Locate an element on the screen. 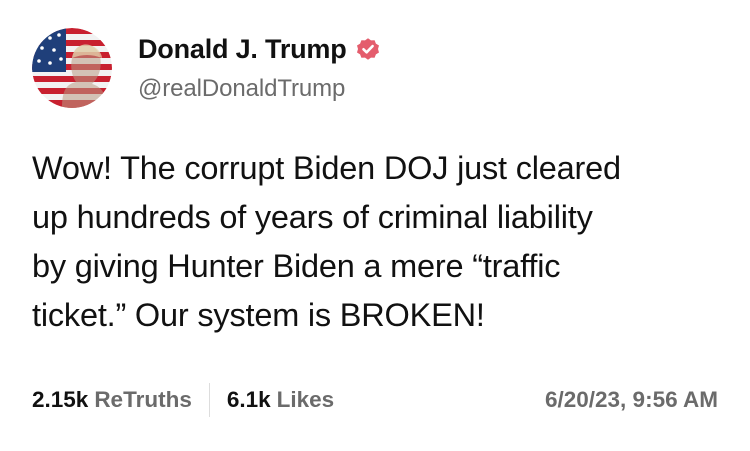 The height and width of the screenshot is (451, 750). retruths-count: 2.15k is located at coordinates (60, 399).